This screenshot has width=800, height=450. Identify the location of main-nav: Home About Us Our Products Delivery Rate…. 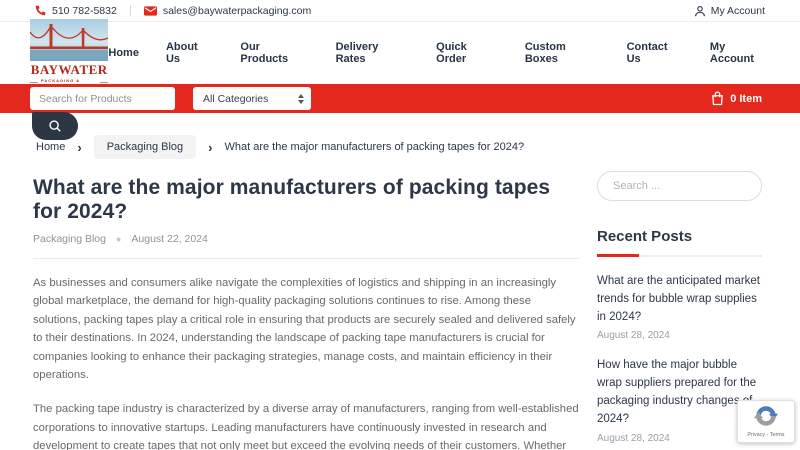
(439, 53).